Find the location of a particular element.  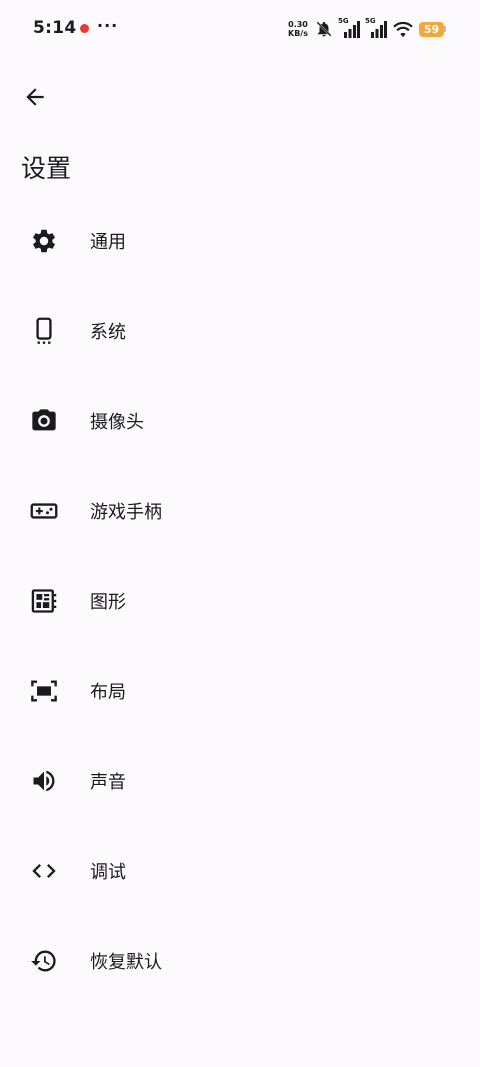

menu-item-debug: 调试 is located at coordinates (240, 871).